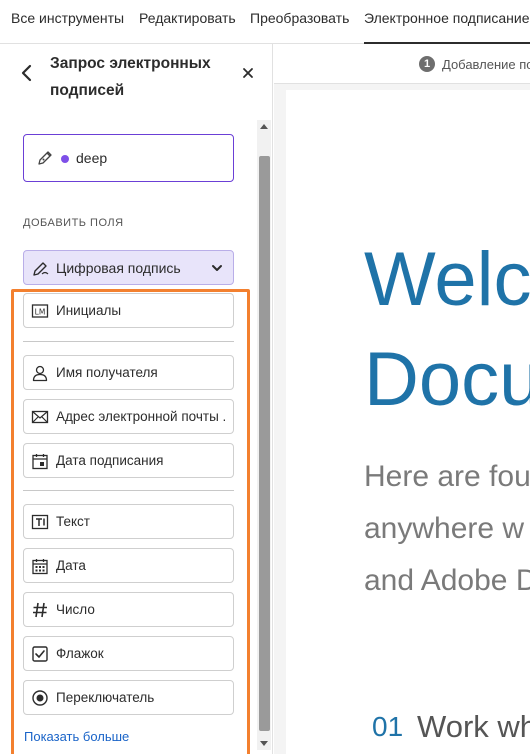 This screenshot has width=530, height=754. What do you see at coordinates (447, 476) in the screenshot?
I see `doc-subtitle-line-1: Here are fou` at bounding box center [447, 476].